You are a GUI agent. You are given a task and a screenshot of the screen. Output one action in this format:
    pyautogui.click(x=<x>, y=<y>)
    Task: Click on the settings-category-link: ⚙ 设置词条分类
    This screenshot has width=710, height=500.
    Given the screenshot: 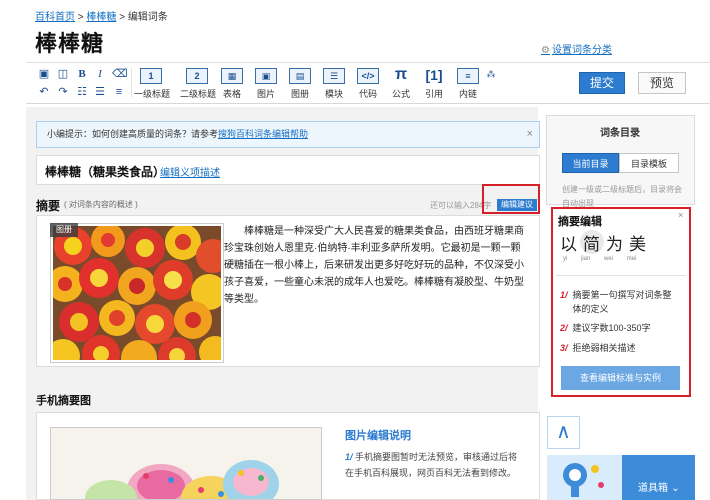 What is the action you would take?
    pyautogui.click(x=576, y=48)
    